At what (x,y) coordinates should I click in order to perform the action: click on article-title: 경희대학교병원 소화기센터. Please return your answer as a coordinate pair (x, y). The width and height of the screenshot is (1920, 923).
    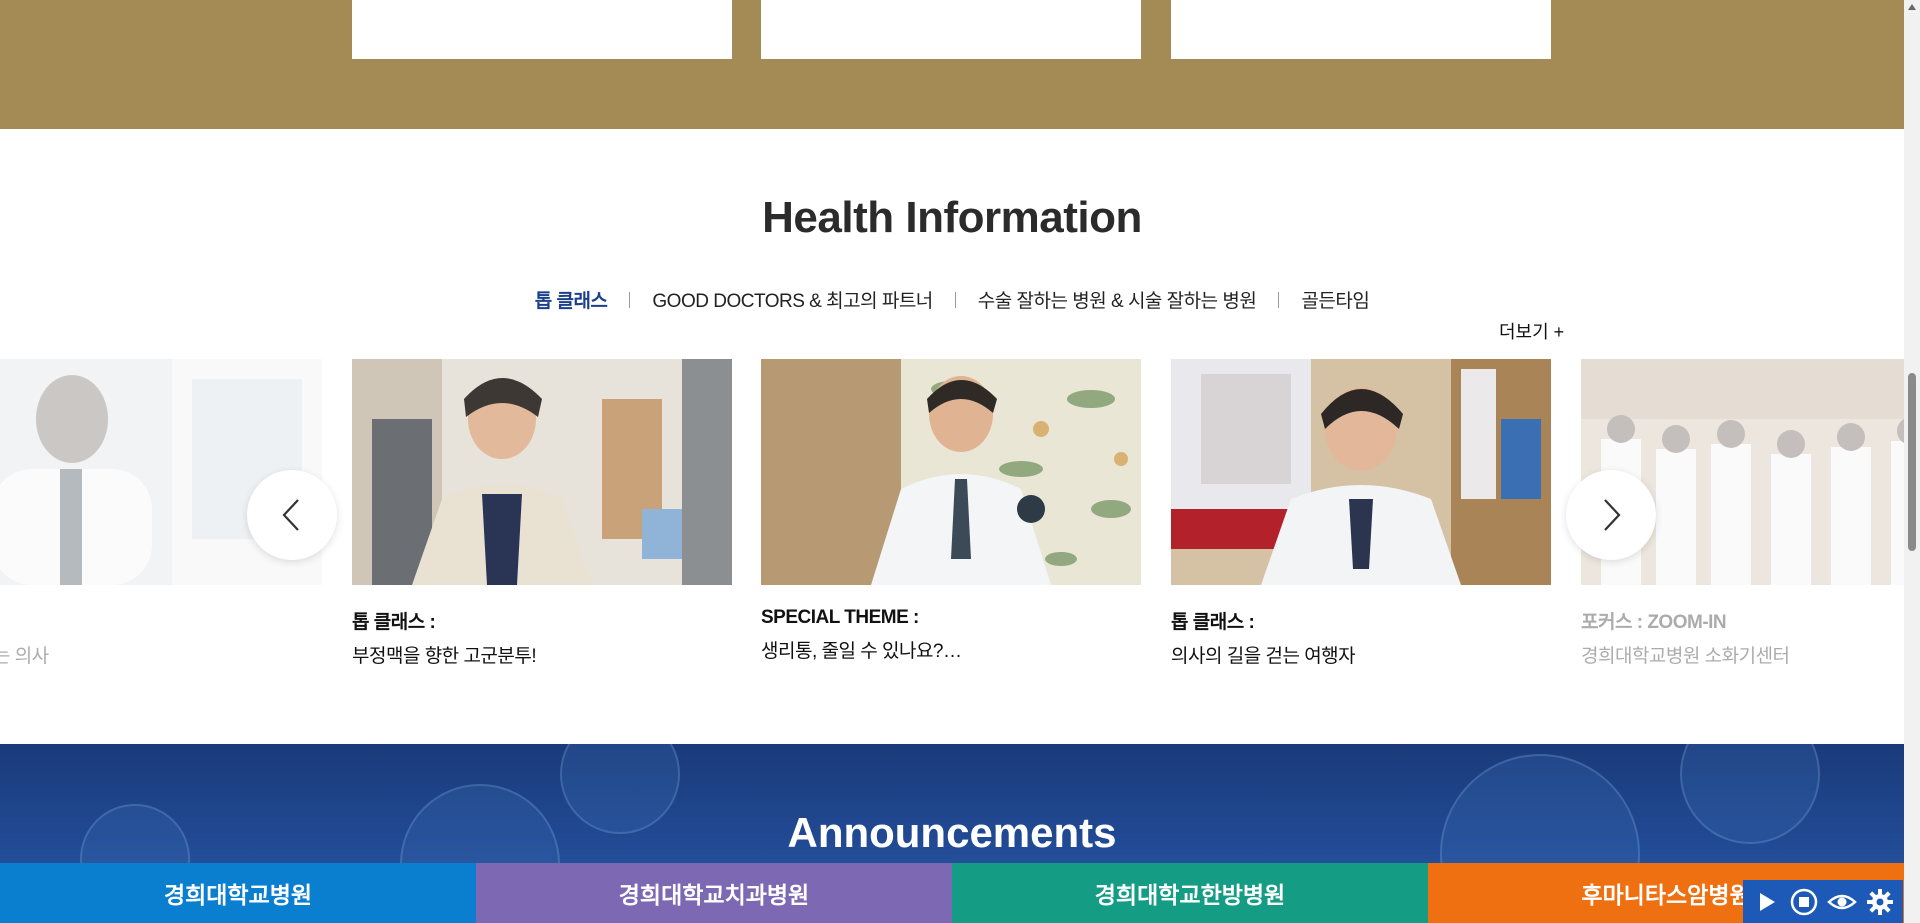
    Looking at the image, I should click on (1685, 656).